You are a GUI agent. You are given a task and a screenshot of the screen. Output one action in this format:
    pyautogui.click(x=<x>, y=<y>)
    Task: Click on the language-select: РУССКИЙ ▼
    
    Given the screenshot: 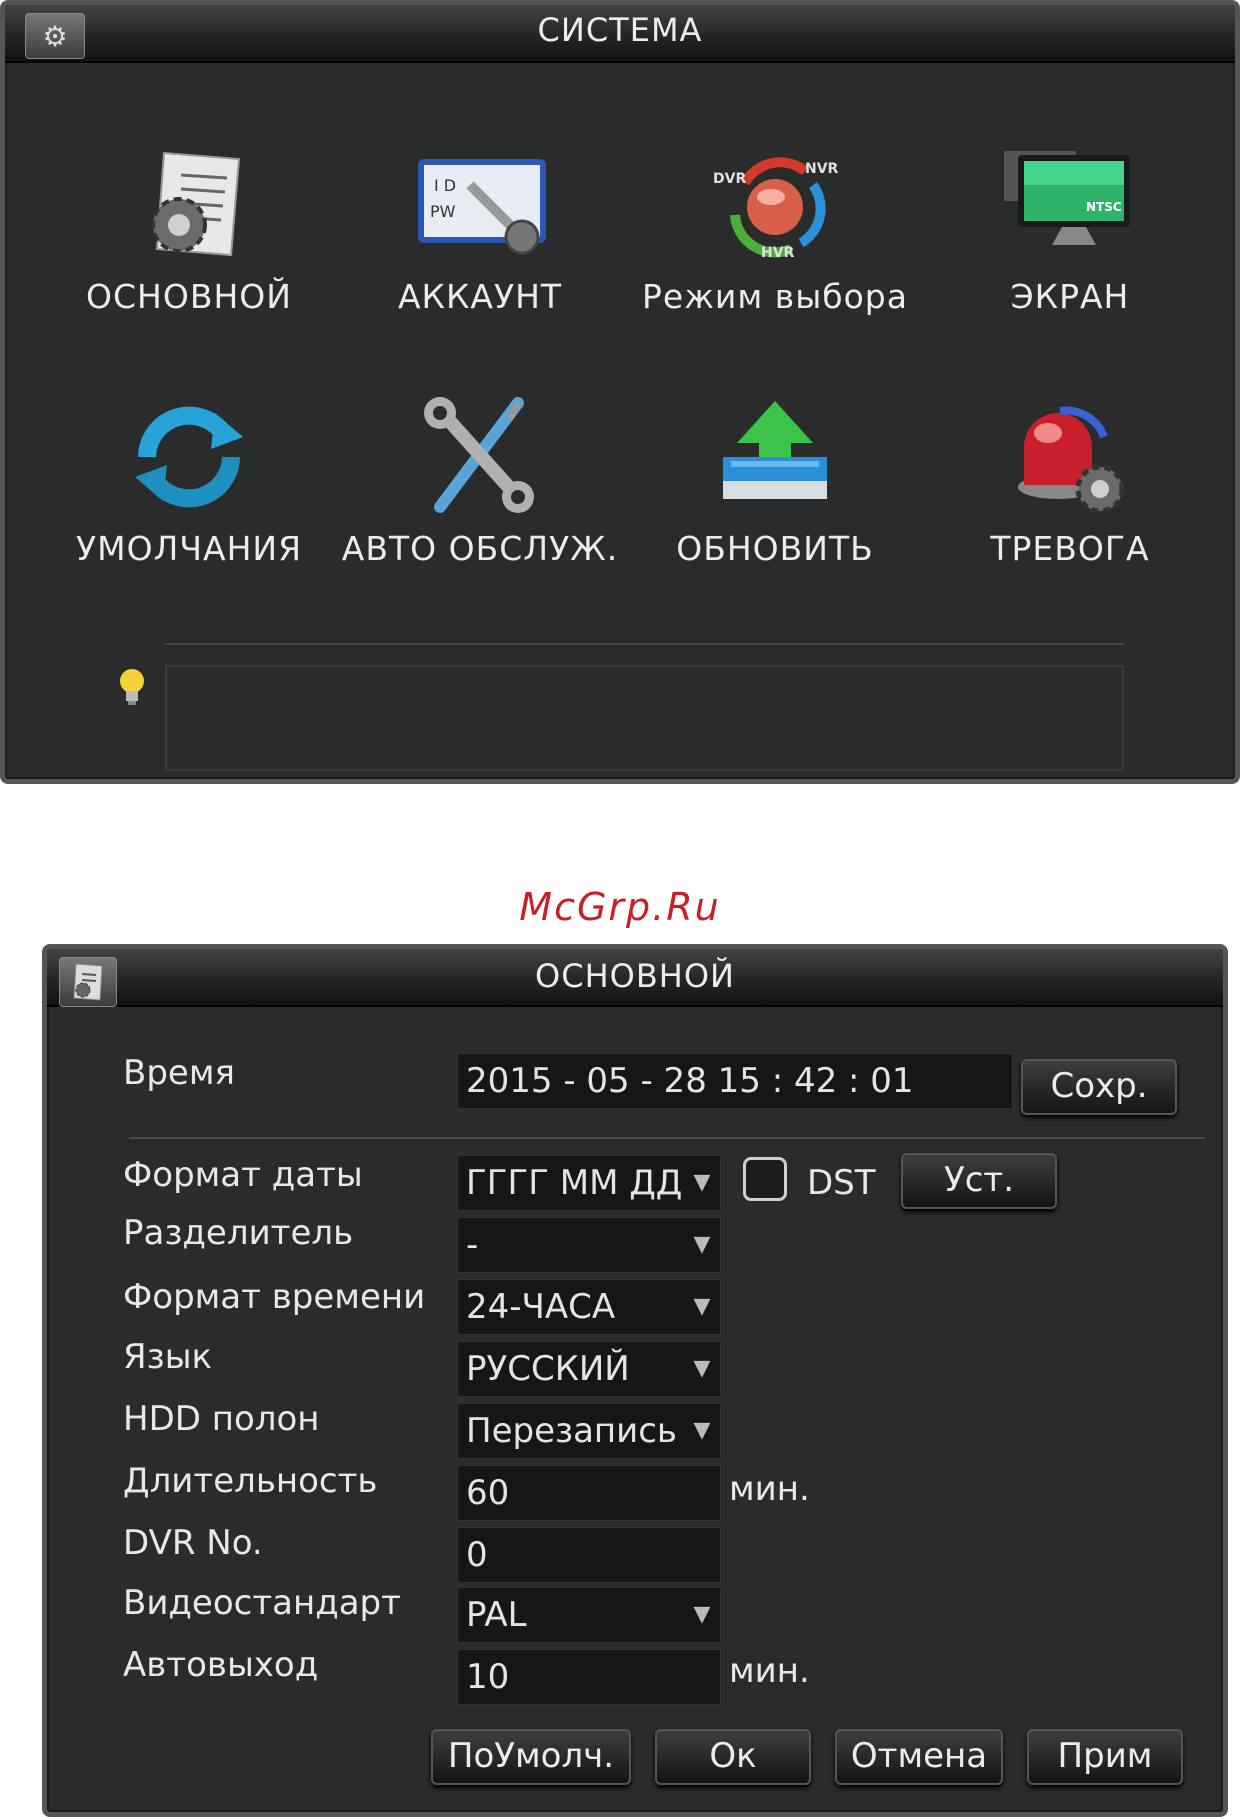 What is the action you would take?
    pyautogui.click(x=589, y=1369)
    